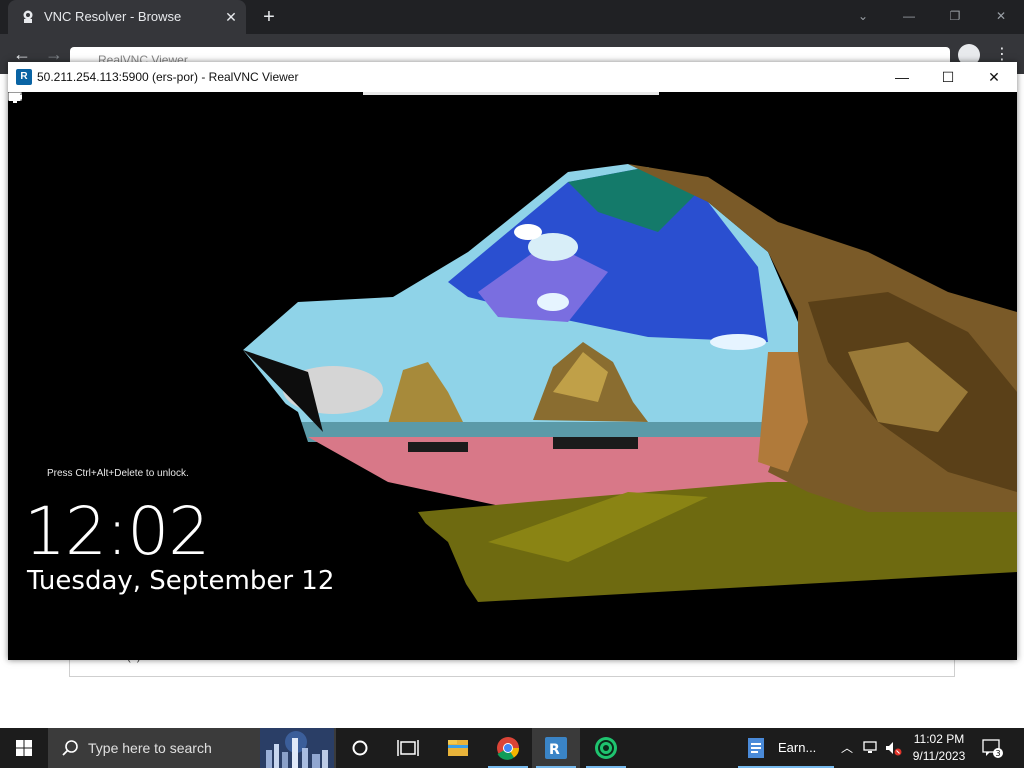 The width and height of the screenshot is (1024, 768). What do you see at coordinates (756, 748) in the screenshot?
I see `document-icon` at bounding box center [756, 748].